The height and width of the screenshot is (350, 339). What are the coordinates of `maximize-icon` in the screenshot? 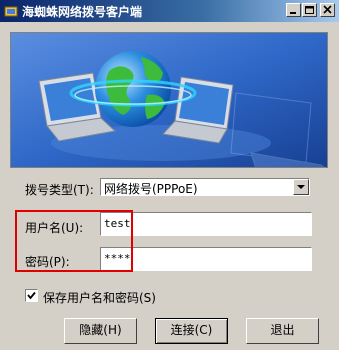 It's located at (309, 10).